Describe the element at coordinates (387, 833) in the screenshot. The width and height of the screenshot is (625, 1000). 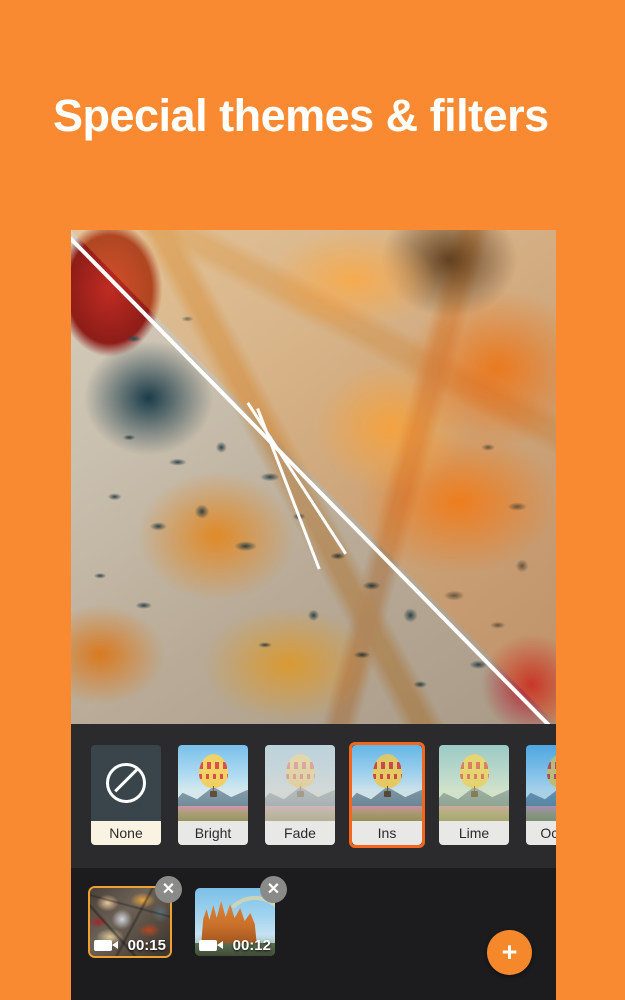
I see `filter-label: Ins` at that location.